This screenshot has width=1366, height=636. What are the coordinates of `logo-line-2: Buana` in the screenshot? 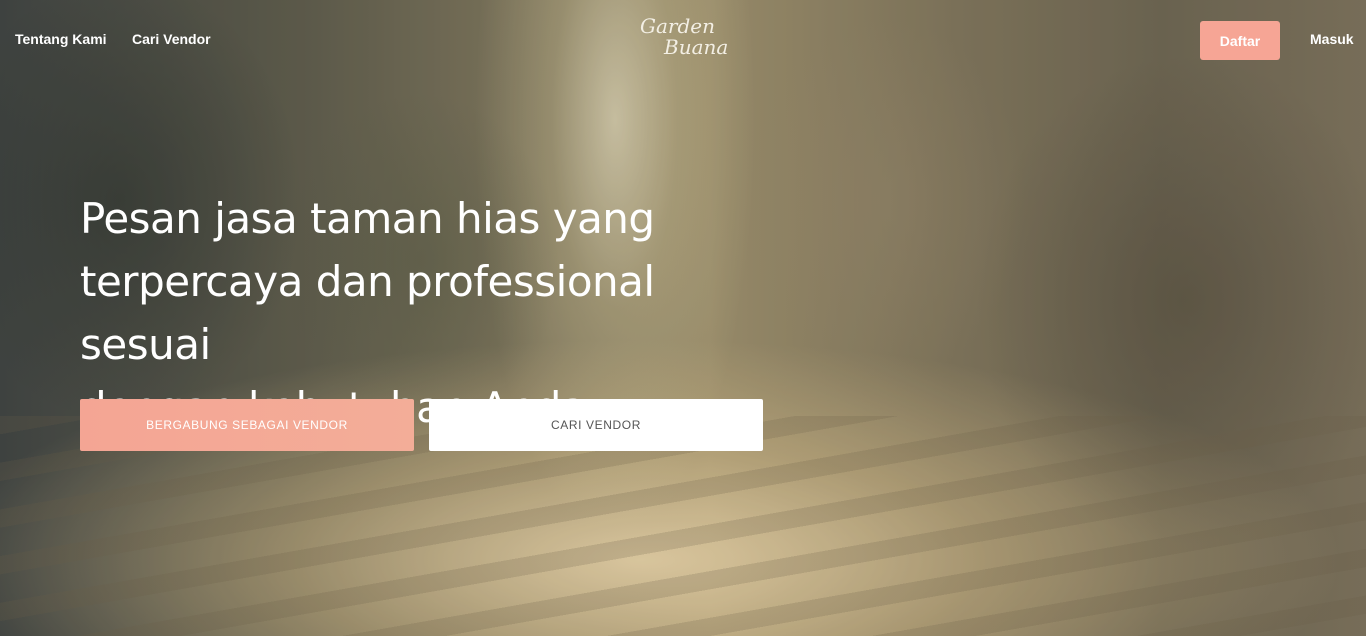 It's located at (696, 47).